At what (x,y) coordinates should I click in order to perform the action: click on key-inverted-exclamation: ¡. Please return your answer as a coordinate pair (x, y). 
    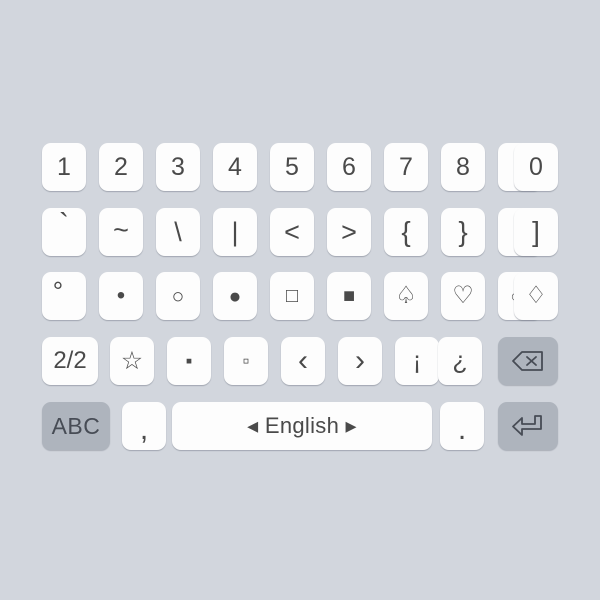
    Looking at the image, I should click on (417, 361).